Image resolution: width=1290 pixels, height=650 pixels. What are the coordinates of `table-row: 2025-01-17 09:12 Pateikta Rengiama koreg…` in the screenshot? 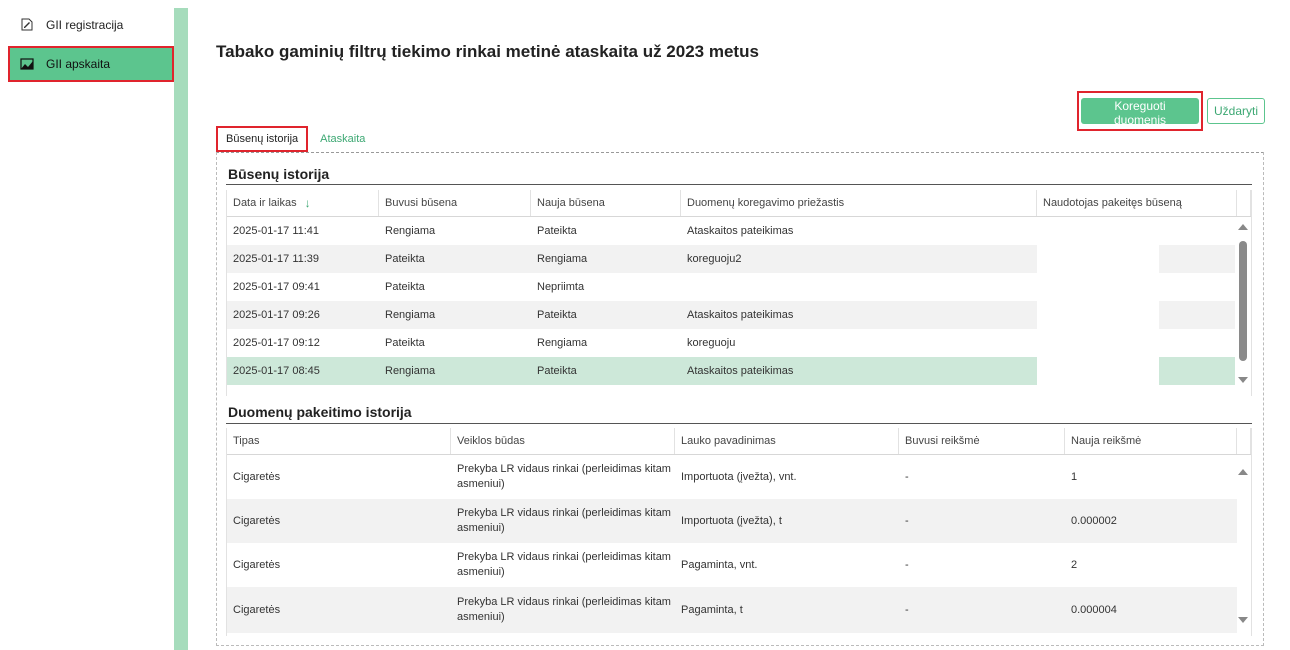 It's located at (739, 343).